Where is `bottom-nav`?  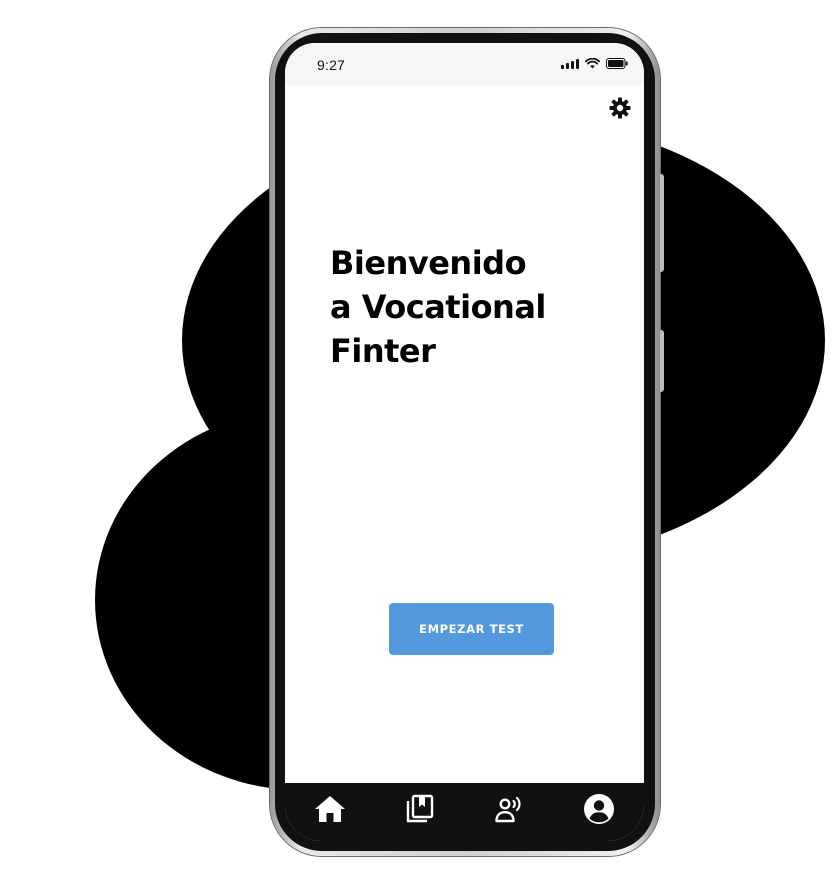
bottom-nav is located at coordinates (464, 812).